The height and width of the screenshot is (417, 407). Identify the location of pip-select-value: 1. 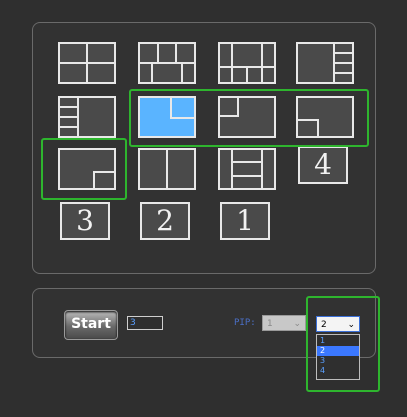
(270, 324).